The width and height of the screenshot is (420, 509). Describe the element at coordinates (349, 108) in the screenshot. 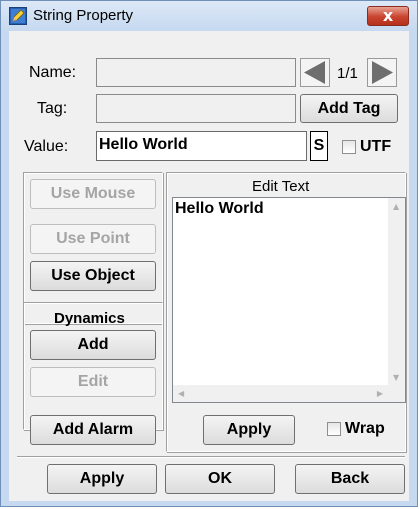

I see `add-tag-button: Add Tag` at that location.